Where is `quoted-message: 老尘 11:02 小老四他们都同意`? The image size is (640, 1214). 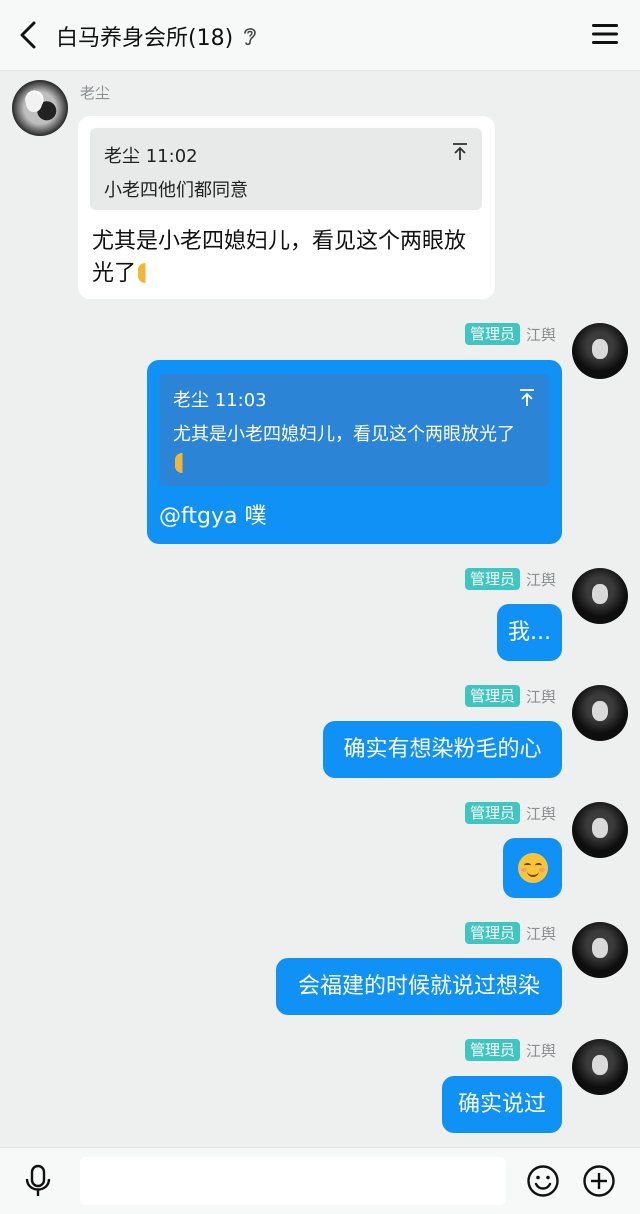 quoted-message: 老尘 11:02 小老四他们都同意 is located at coordinates (286, 169).